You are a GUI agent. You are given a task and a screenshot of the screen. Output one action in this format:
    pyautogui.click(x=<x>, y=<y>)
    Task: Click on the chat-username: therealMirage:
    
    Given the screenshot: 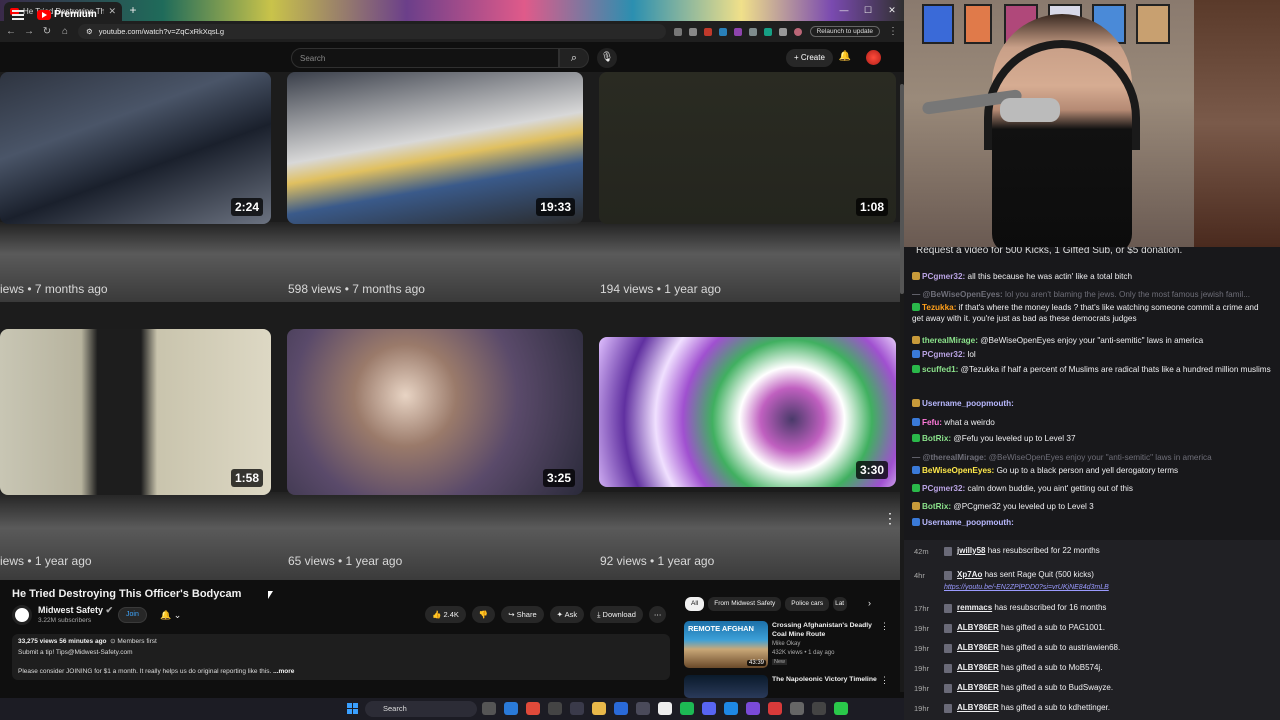 What is the action you would take?
    pyautogui.click(x=951, y=340)
    